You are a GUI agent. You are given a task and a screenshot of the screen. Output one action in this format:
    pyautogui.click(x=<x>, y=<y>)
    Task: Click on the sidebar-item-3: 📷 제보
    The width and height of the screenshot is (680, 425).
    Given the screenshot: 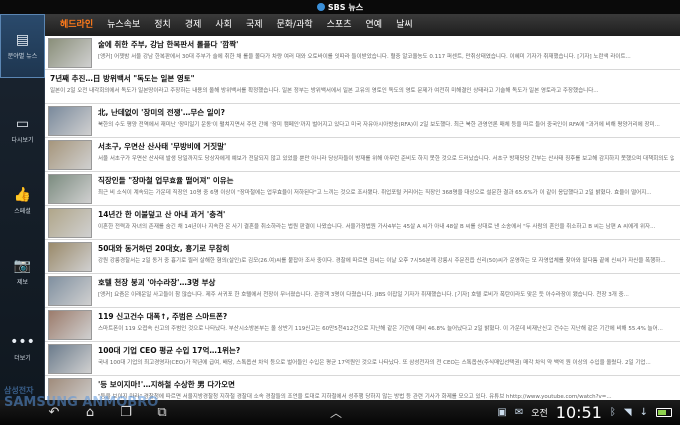 What is the action you would take?
    pyautogui.click(x=22, y=272)
    